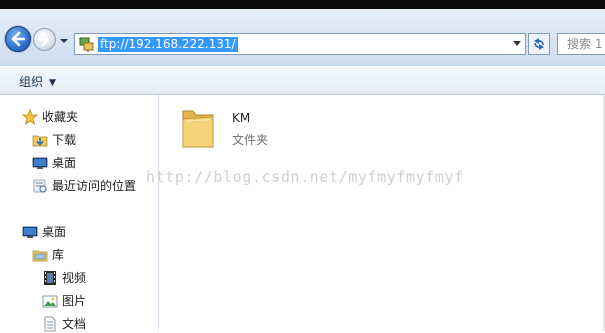 The image size is (605, 333). Describe the element at coordinates (168, 44) in the screenshot. I see `address-path: ftp://192.168.222.131/` at that location.